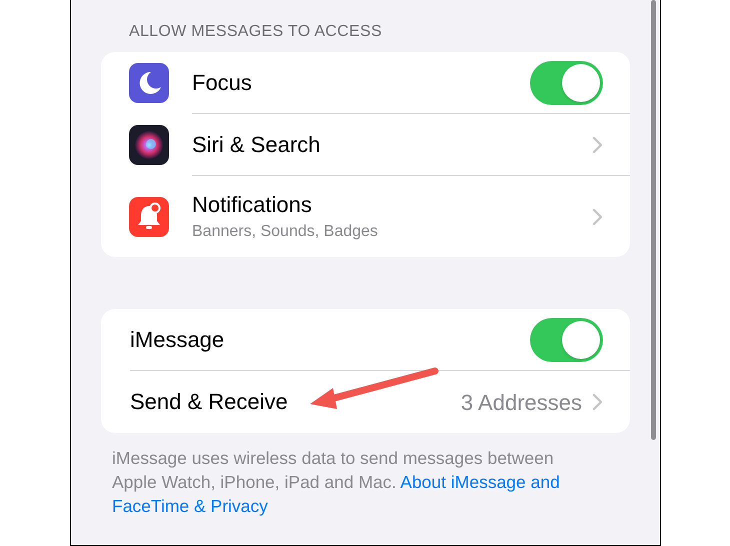  Describe the element at coordinates (521, 402) in the screenshot. I see `row-value: 3 Addresses` at that location.